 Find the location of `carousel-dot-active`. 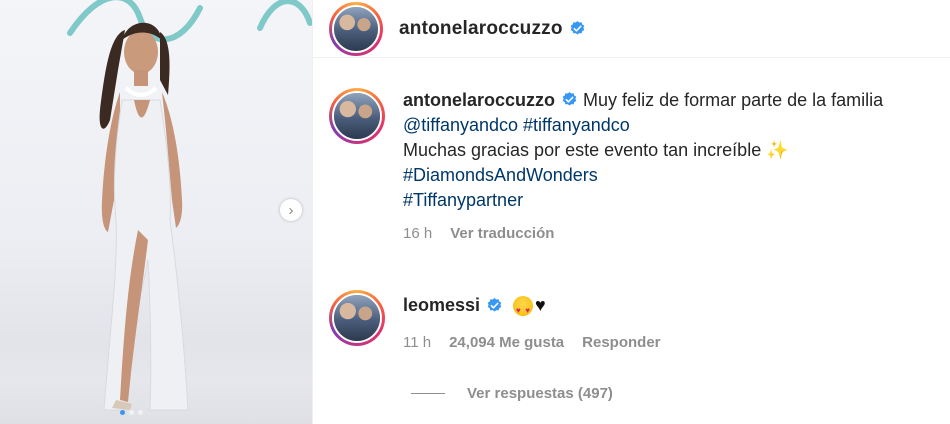

carousel-dot-active is located at coordinates (122, 412).